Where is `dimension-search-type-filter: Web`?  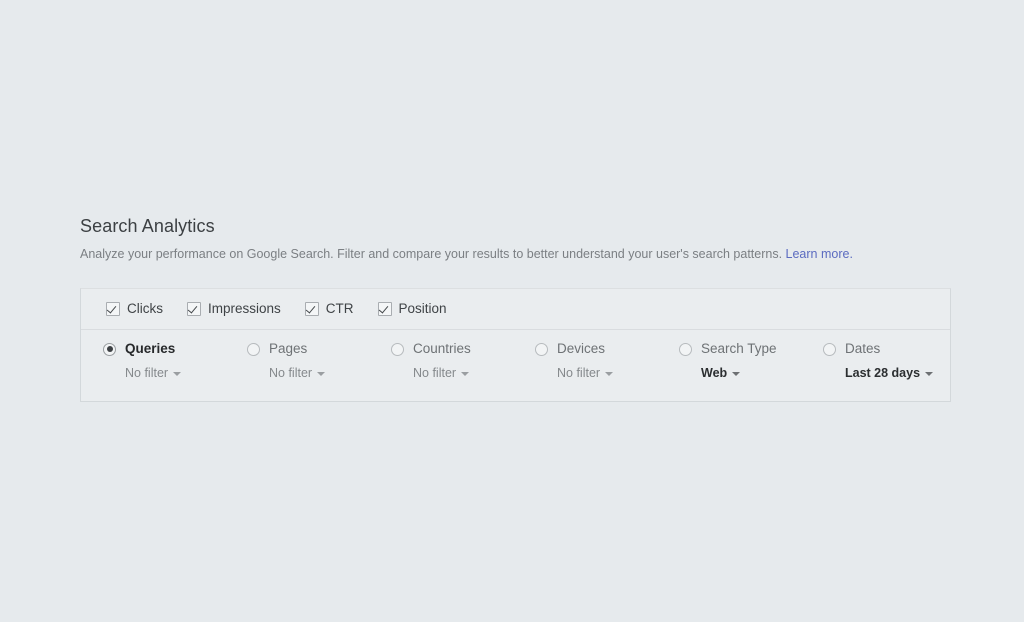 dimension-search-type-filter: Web is located at coordinates (762, 373).